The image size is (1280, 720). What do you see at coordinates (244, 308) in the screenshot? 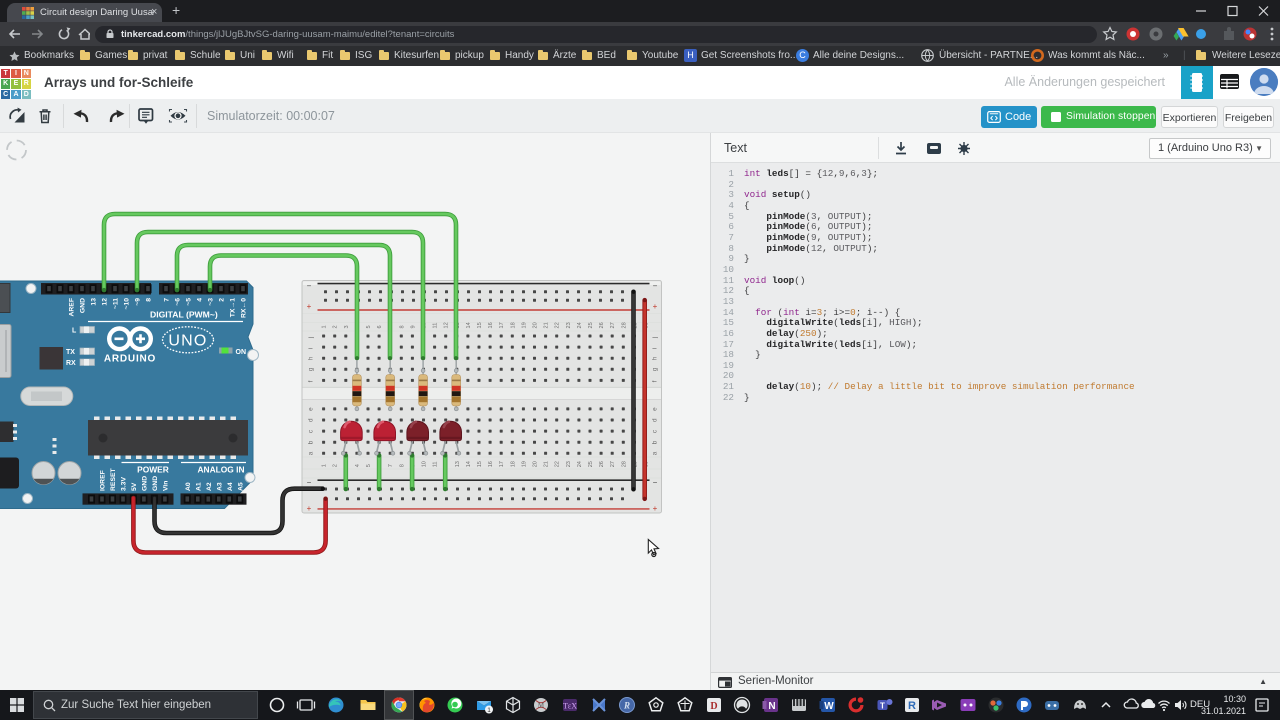
I see `svg-text: RX←0` at bounding box center [244, 308].